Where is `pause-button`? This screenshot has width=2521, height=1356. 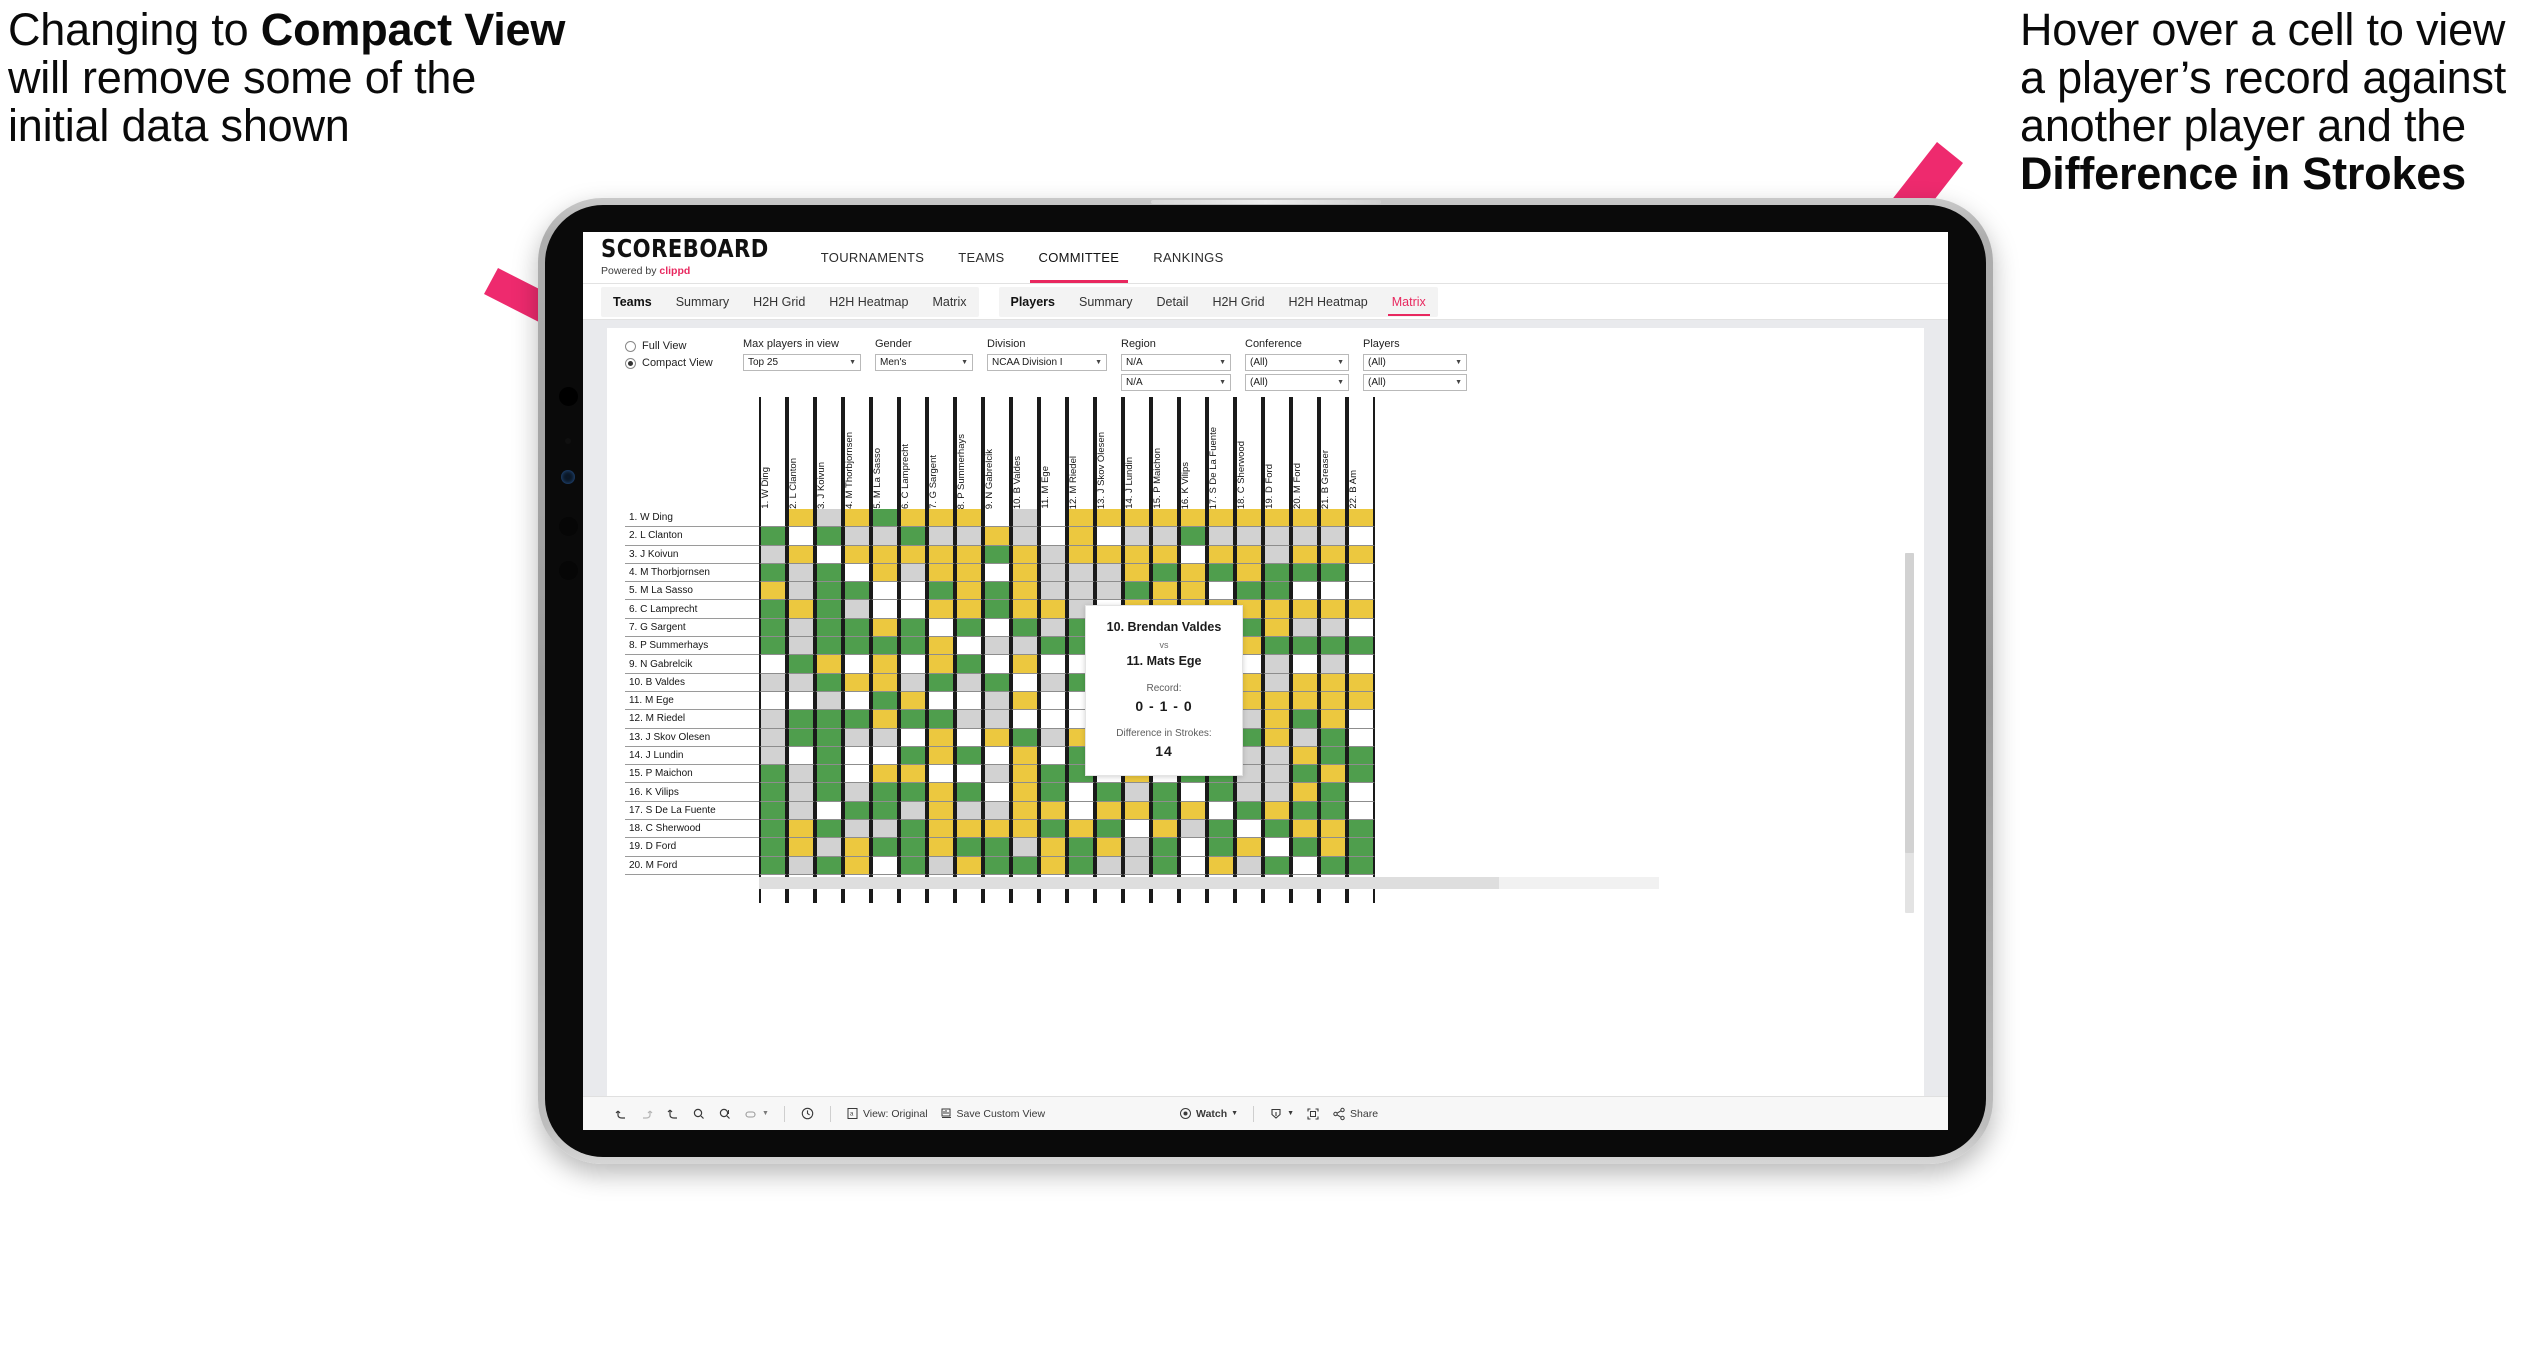
pause-button is located at coordinates (725, 1114).